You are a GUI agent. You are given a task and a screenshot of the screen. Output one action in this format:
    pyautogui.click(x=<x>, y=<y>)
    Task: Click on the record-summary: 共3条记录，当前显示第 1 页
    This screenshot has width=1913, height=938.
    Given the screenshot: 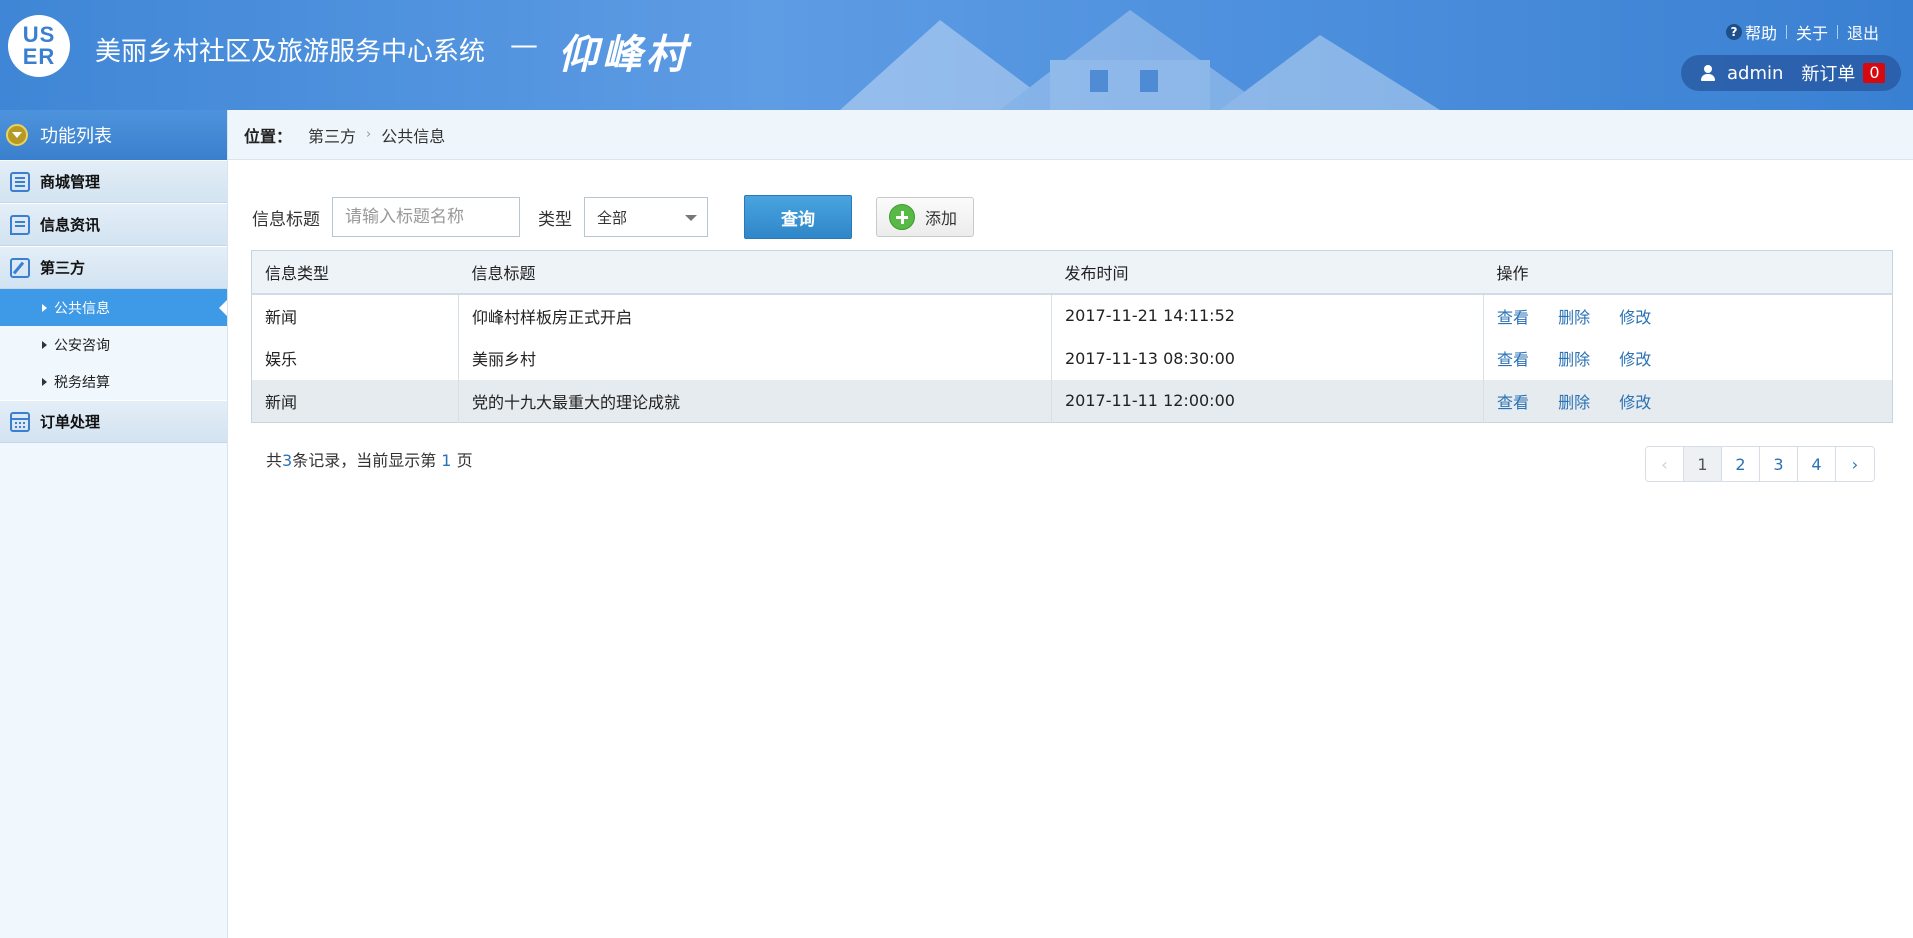 What is the action you would take?
    pyautogui.click(x=369, y=459)
    